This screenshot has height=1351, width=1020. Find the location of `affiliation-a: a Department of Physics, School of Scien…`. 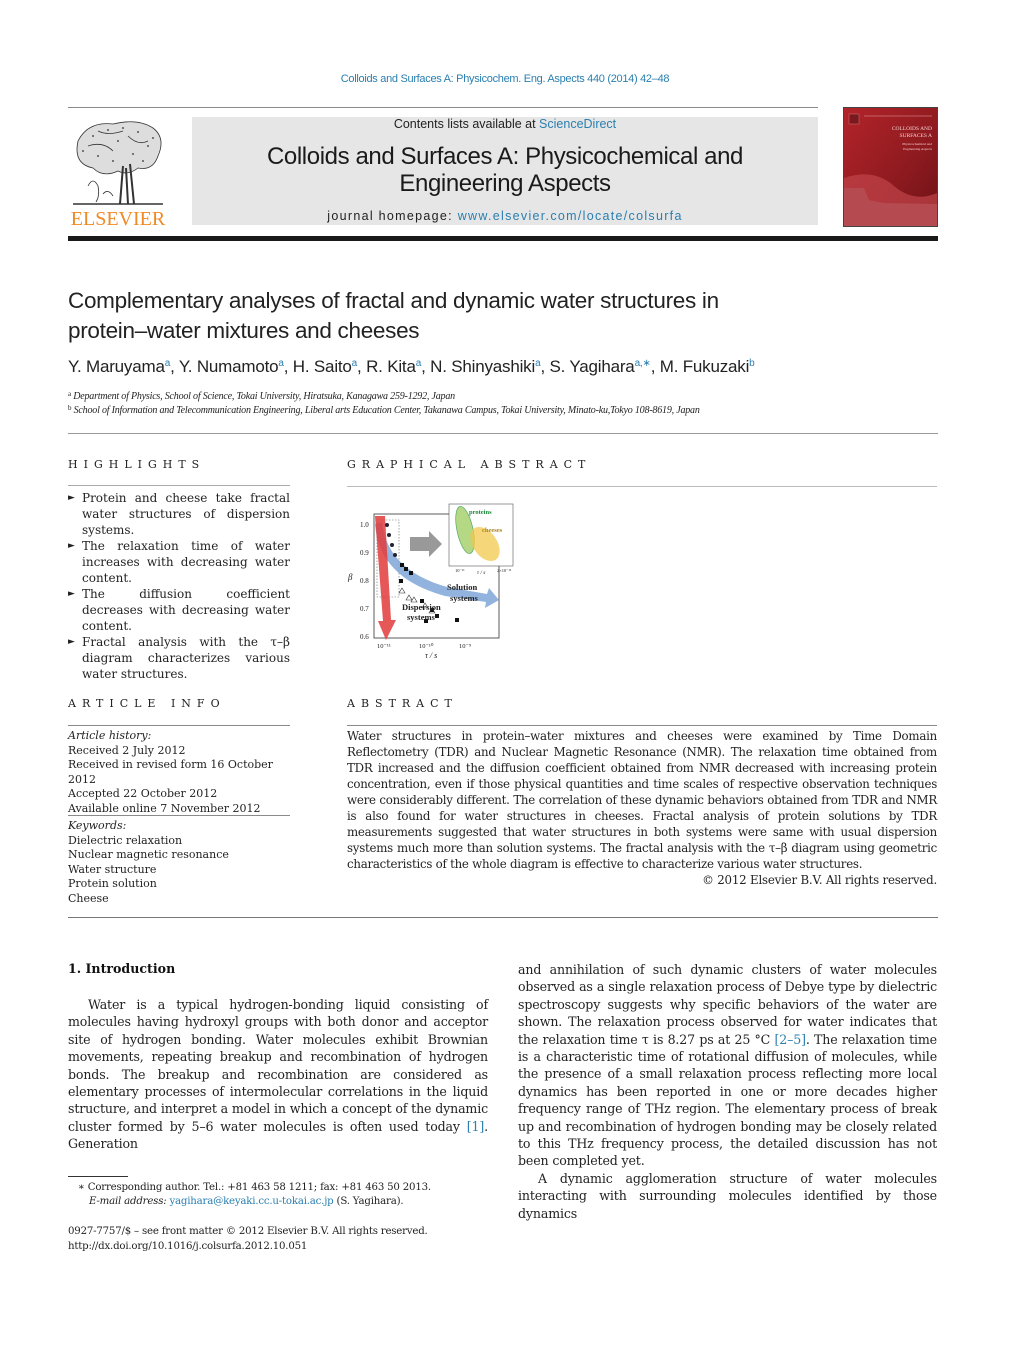

affiliation-a: a Department of Physics, School of Scien… is located at coordinates (508, 396).